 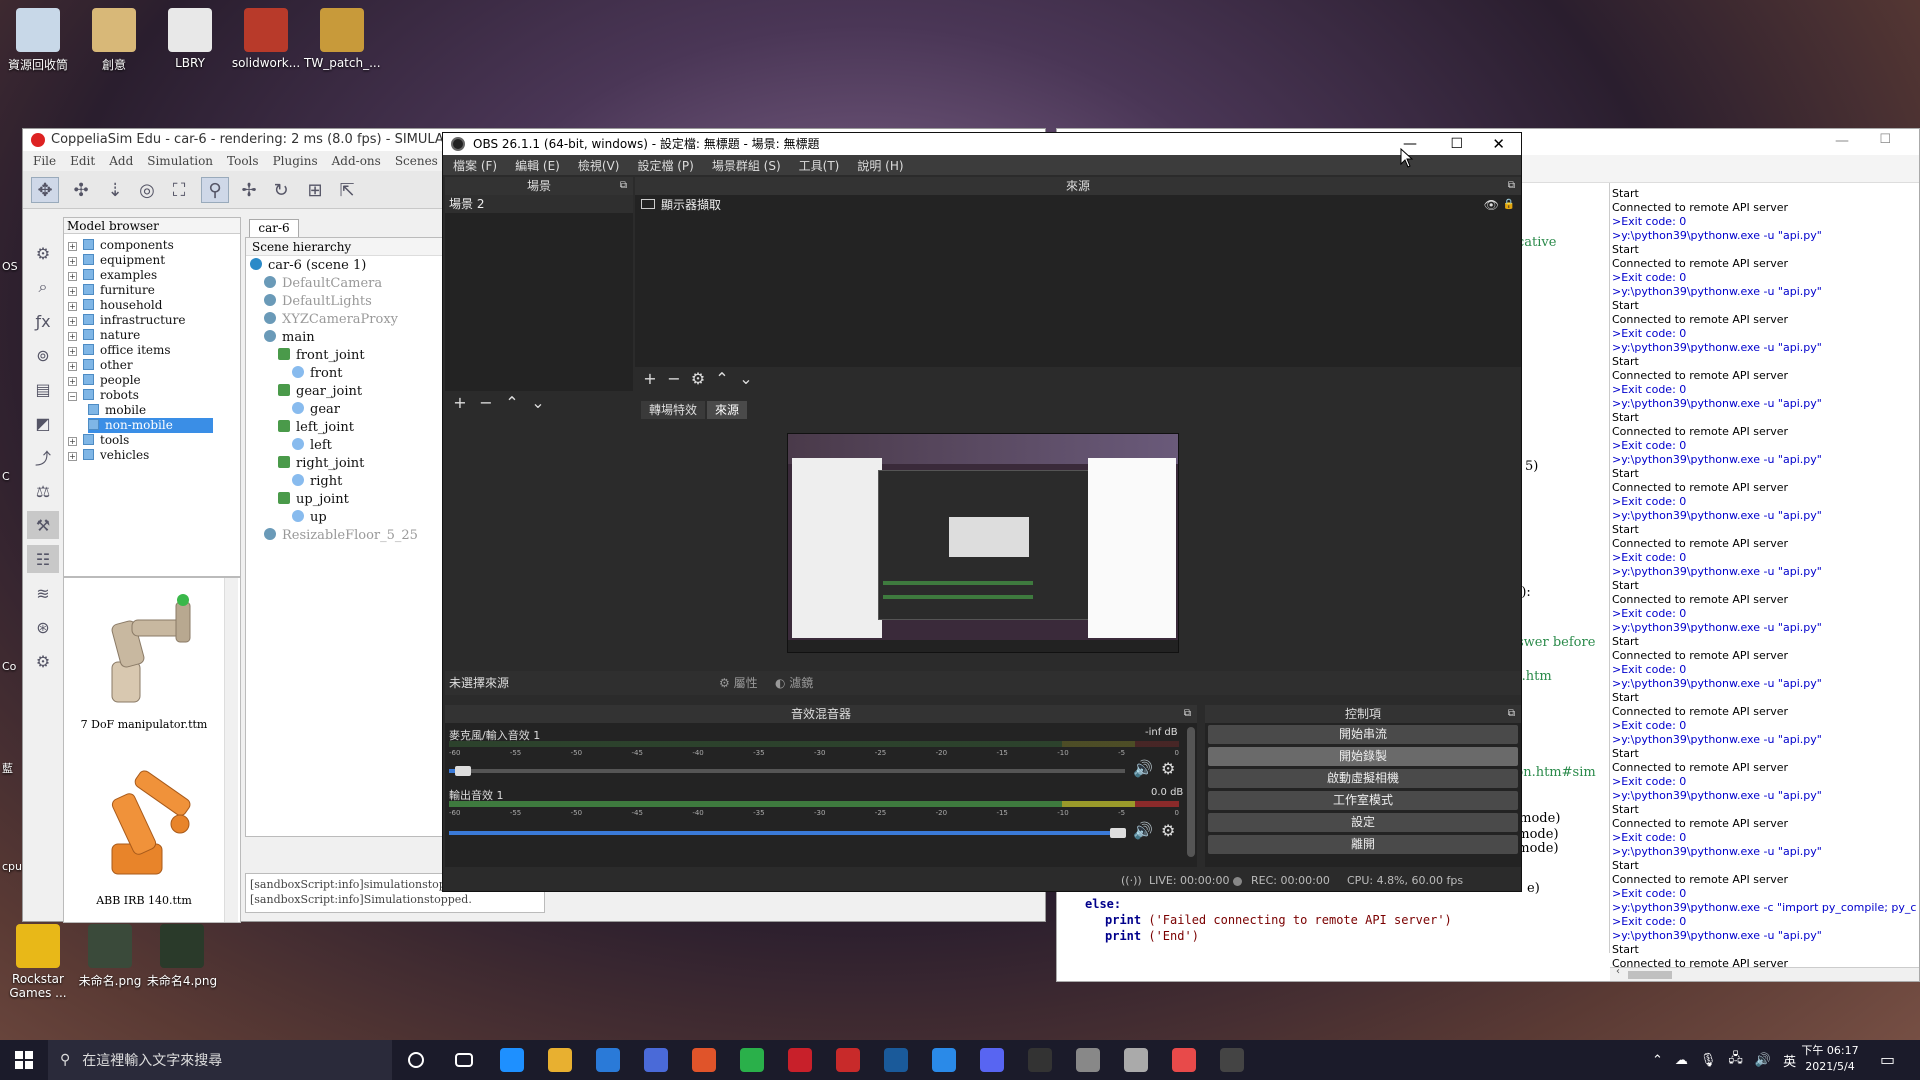 I want to click on tab-car-6: car-6, so click(x=274, y=228).